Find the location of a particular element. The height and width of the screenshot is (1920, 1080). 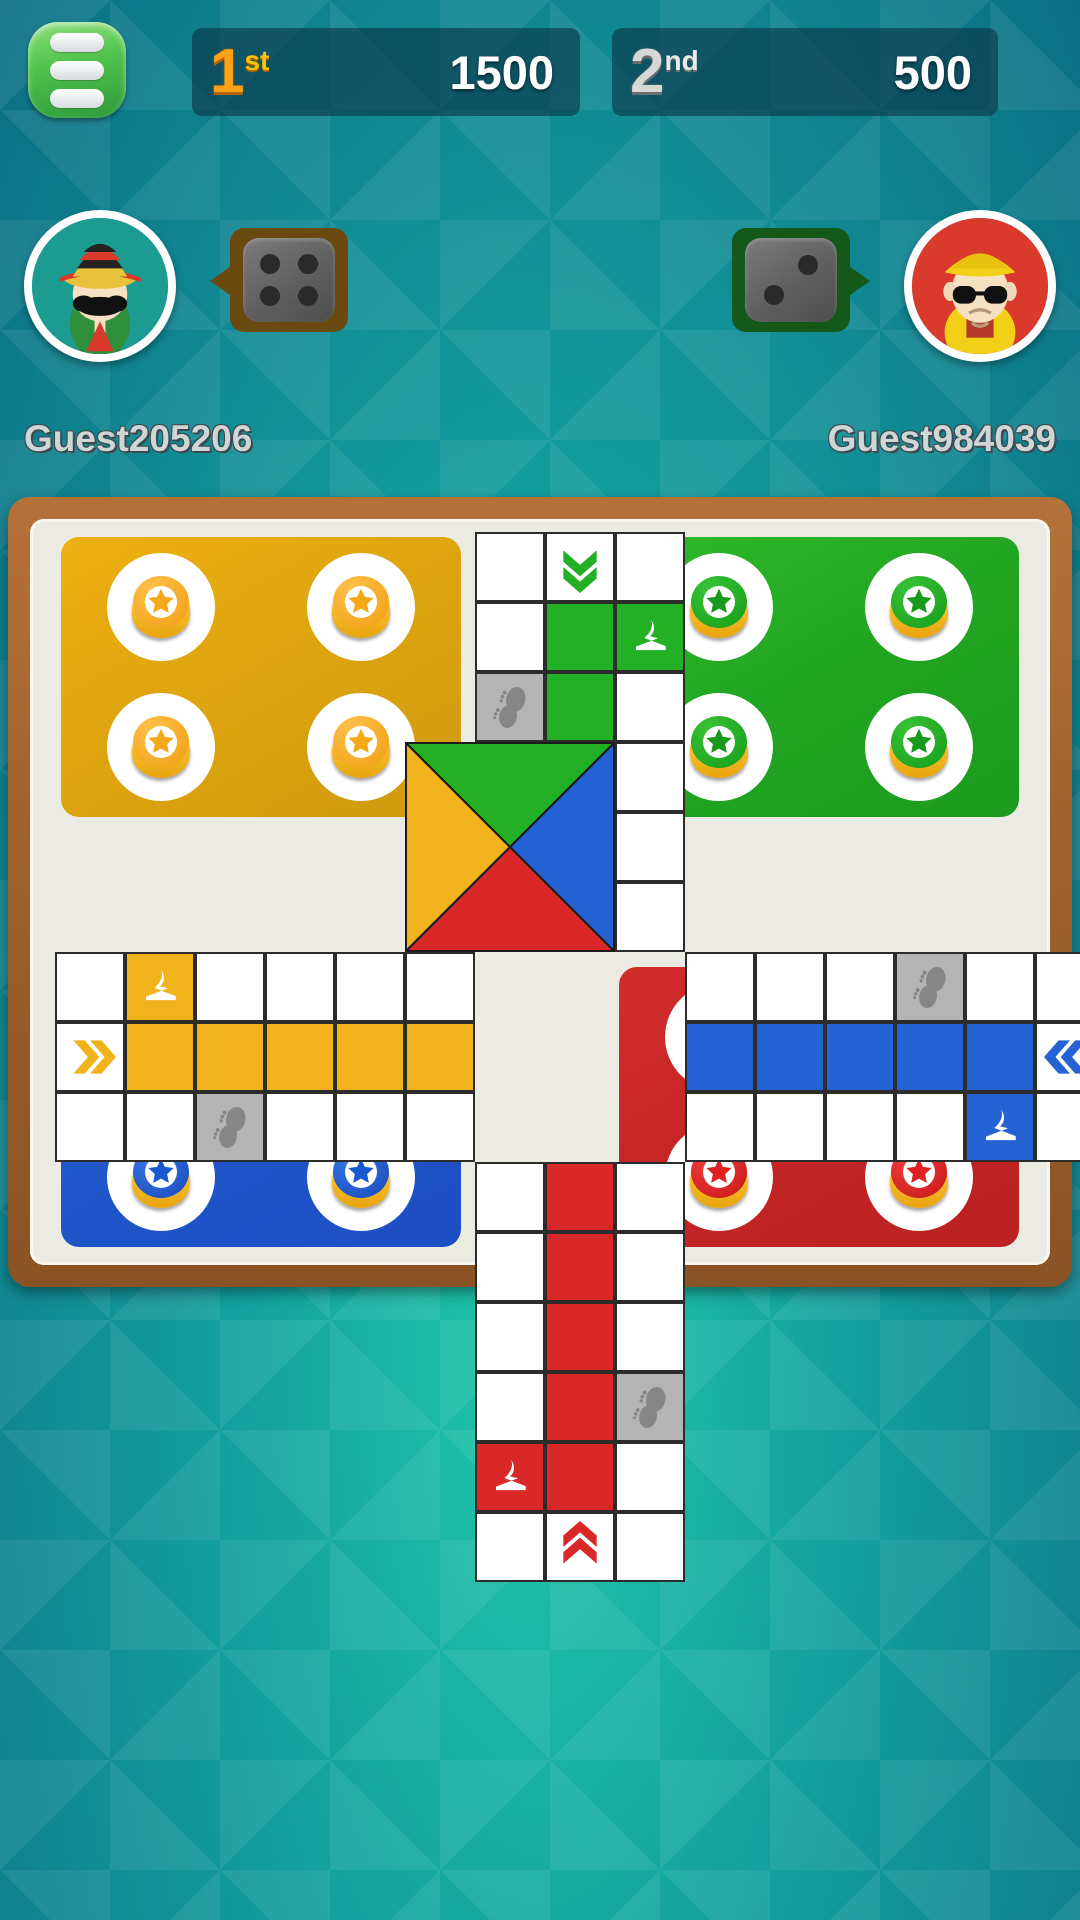

player-name-top-right: Guest984039 is located at coordinates (941, 438).